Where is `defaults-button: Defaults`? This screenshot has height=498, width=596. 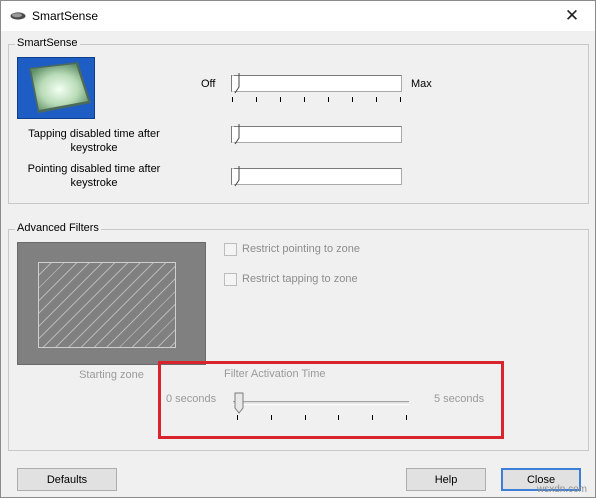 defaults-button: Defaults is located at coordinates (67, 479).